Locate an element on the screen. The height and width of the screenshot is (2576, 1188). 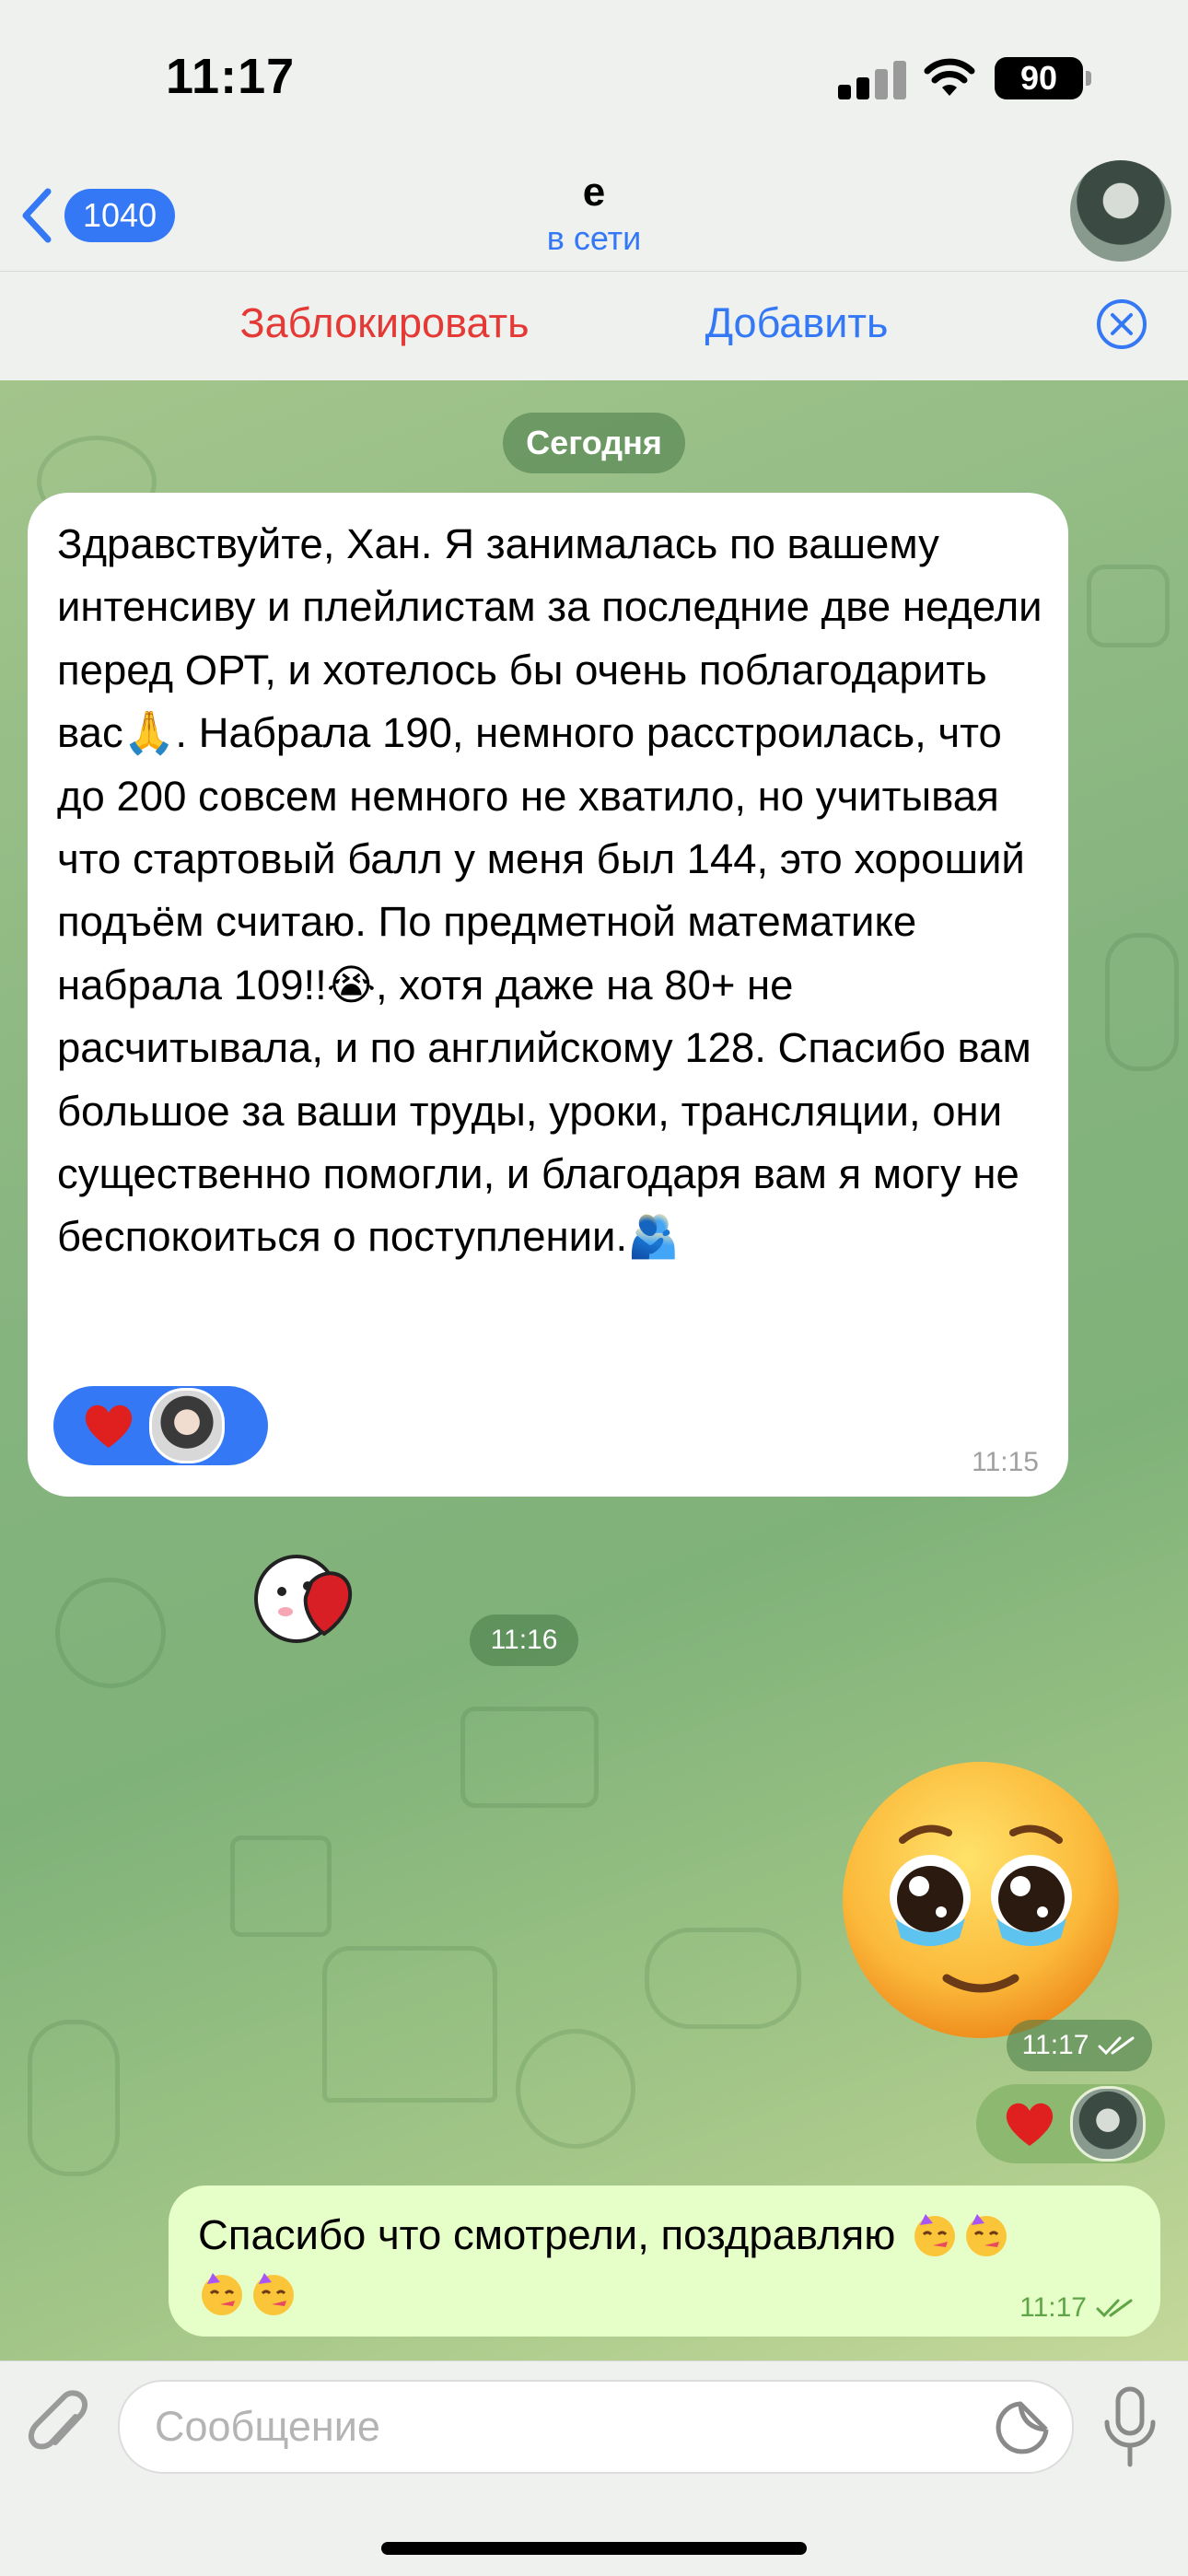
status-time: 11:17 is located at coordinates (231, 76).